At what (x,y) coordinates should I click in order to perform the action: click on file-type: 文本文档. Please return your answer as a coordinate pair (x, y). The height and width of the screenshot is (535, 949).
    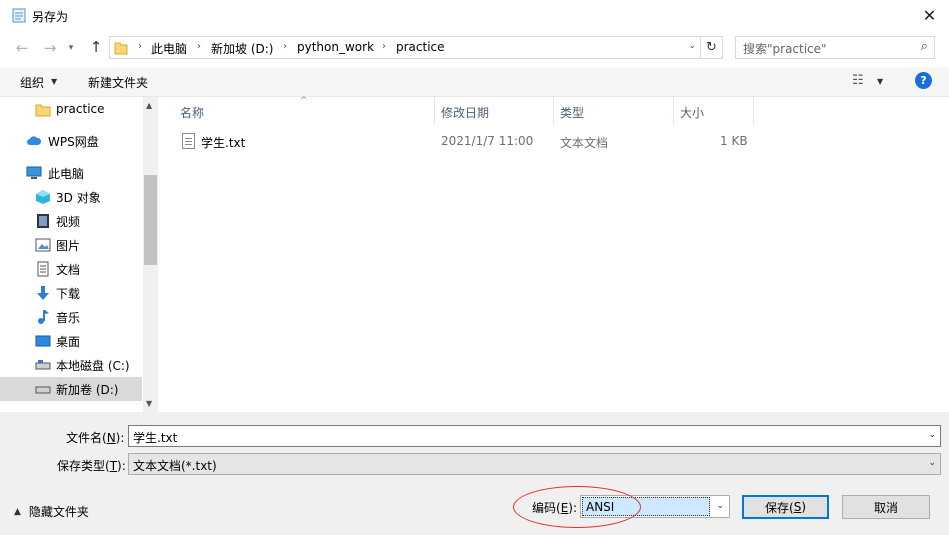
    Looking at the image, I should click on (584, 143).